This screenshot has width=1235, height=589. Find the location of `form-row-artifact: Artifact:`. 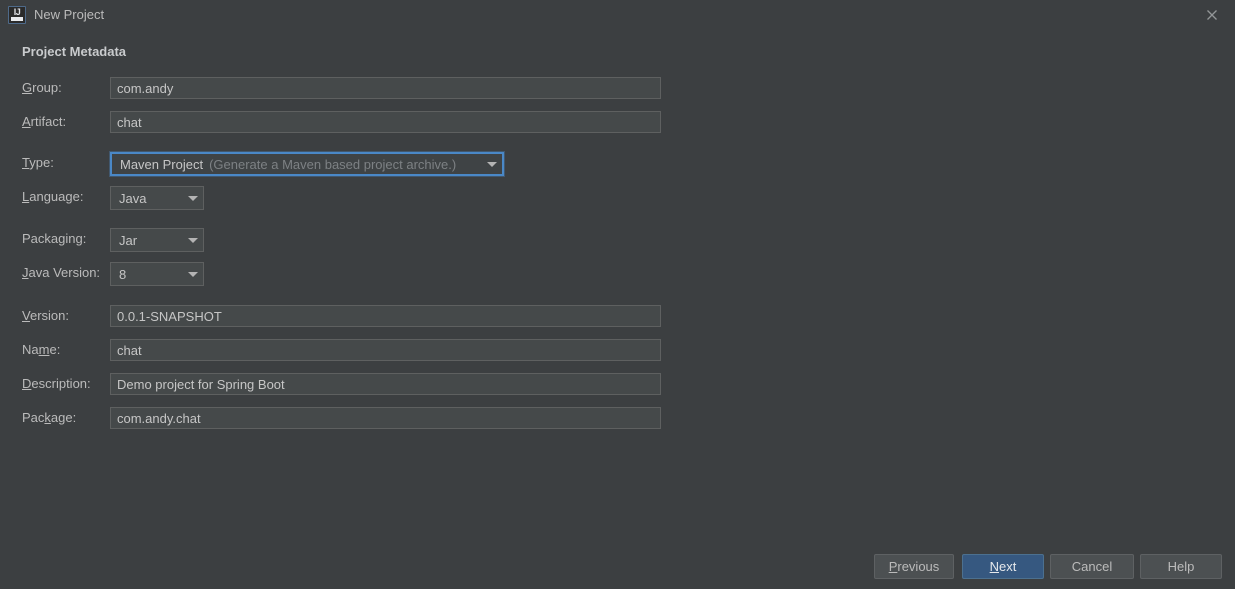

form-row-artifact: Artifact: is located at coordinates (617, 122).